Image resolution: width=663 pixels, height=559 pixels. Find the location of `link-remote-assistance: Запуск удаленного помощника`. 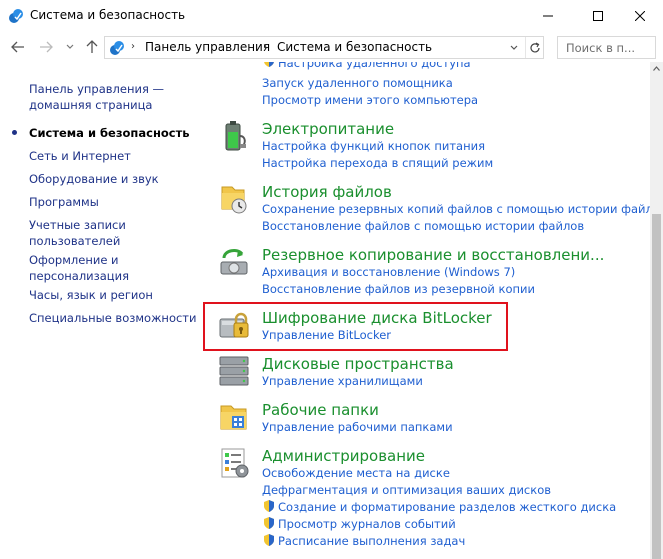

link-remote-assistance: Запуск удаленного помощника is located at coordinates (357, 83).